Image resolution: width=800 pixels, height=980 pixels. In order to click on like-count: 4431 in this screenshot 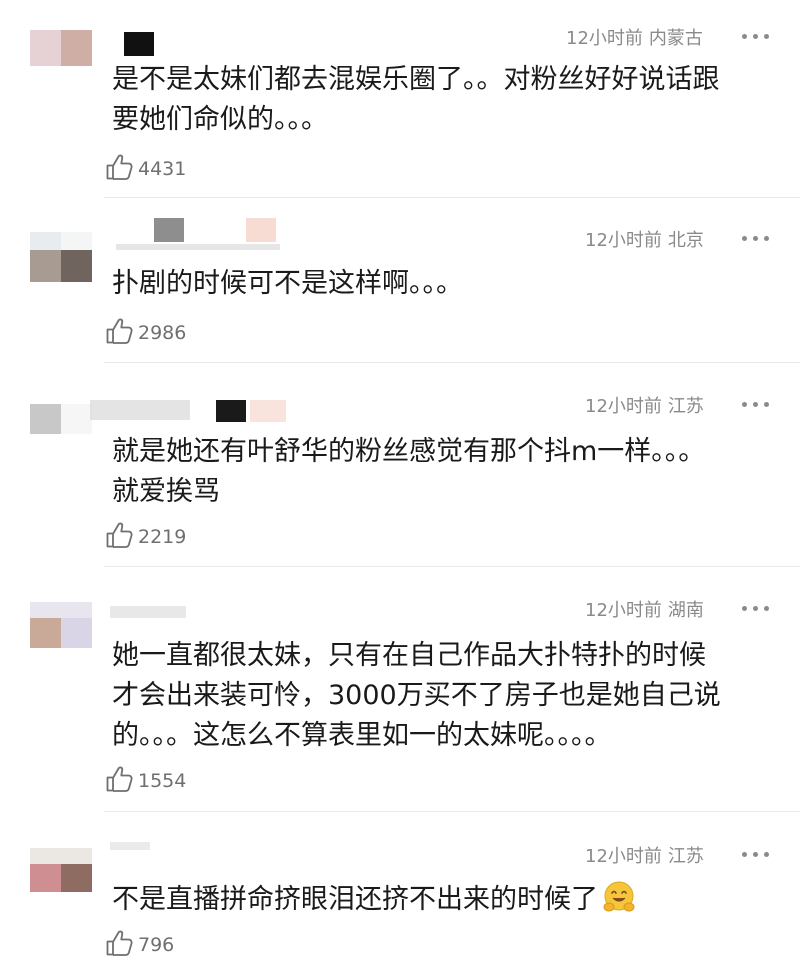, I will do `click(162, 169)`.